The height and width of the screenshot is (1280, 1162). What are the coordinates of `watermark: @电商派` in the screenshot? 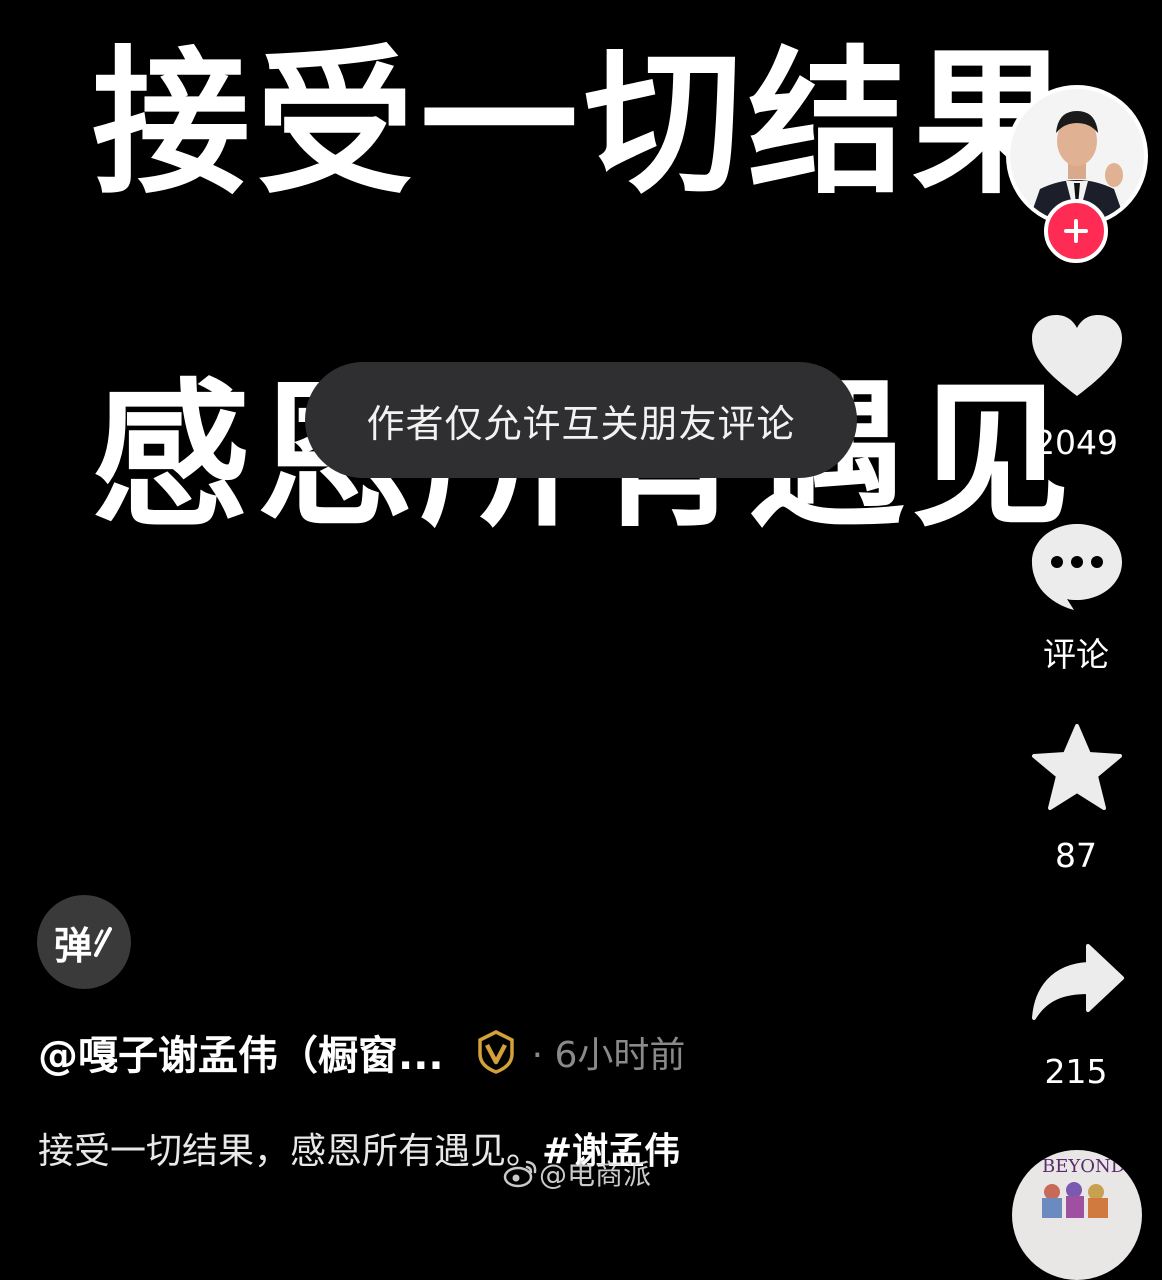 It's located at (577, 1173).